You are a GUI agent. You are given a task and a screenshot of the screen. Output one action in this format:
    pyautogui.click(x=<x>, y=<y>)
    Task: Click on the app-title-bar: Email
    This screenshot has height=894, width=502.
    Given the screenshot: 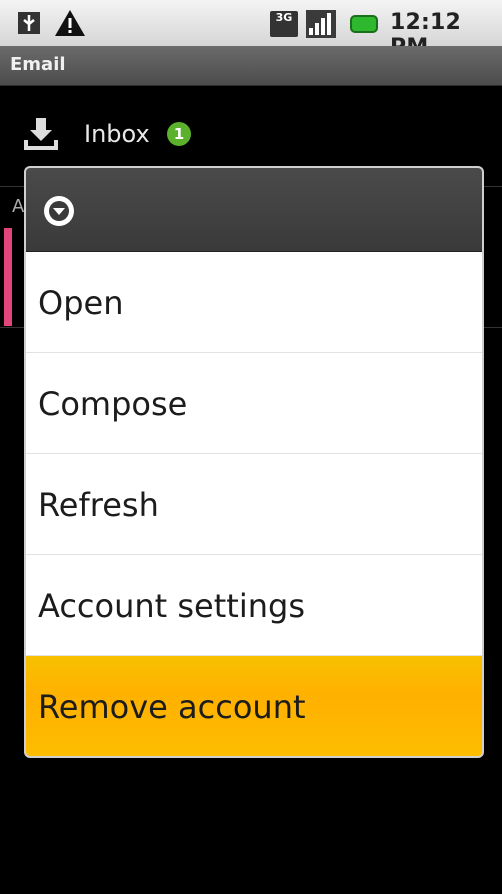 What is the action you would take?
    pyautogui.click(x=251, y=66)
    